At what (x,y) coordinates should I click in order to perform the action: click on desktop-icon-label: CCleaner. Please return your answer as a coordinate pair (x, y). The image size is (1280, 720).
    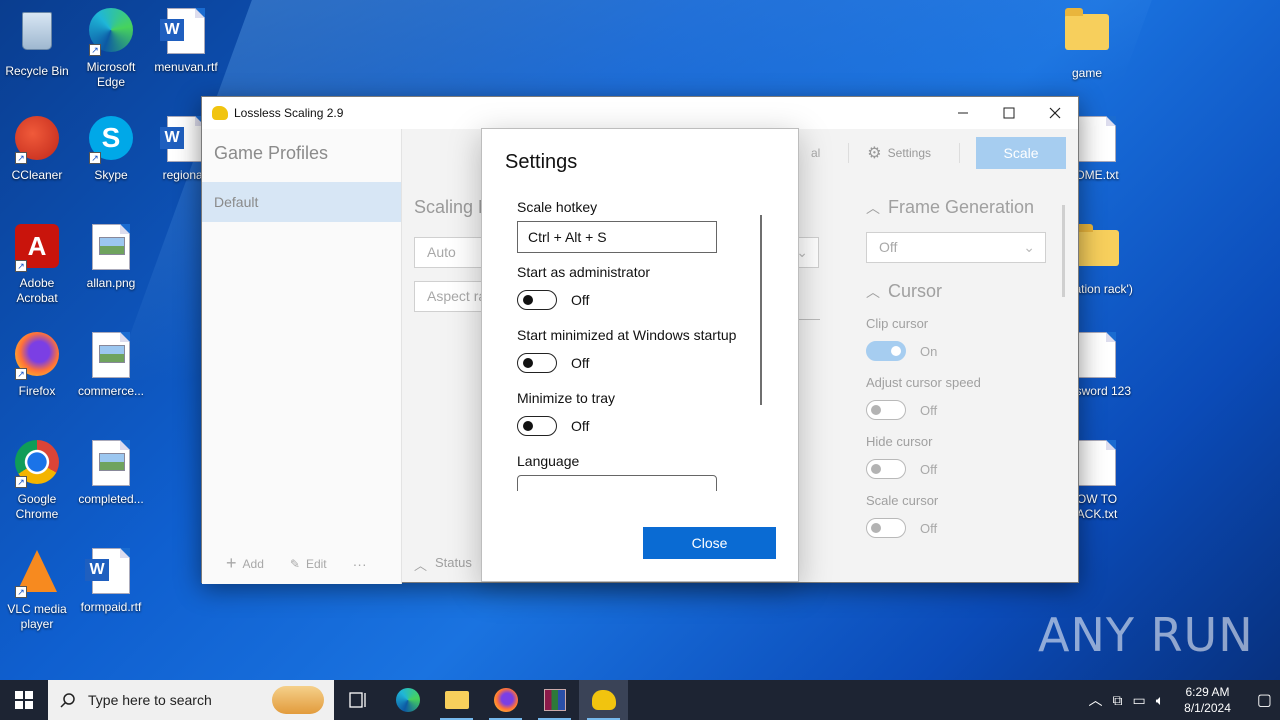
    Looking at the image, I should click on (37, 175).